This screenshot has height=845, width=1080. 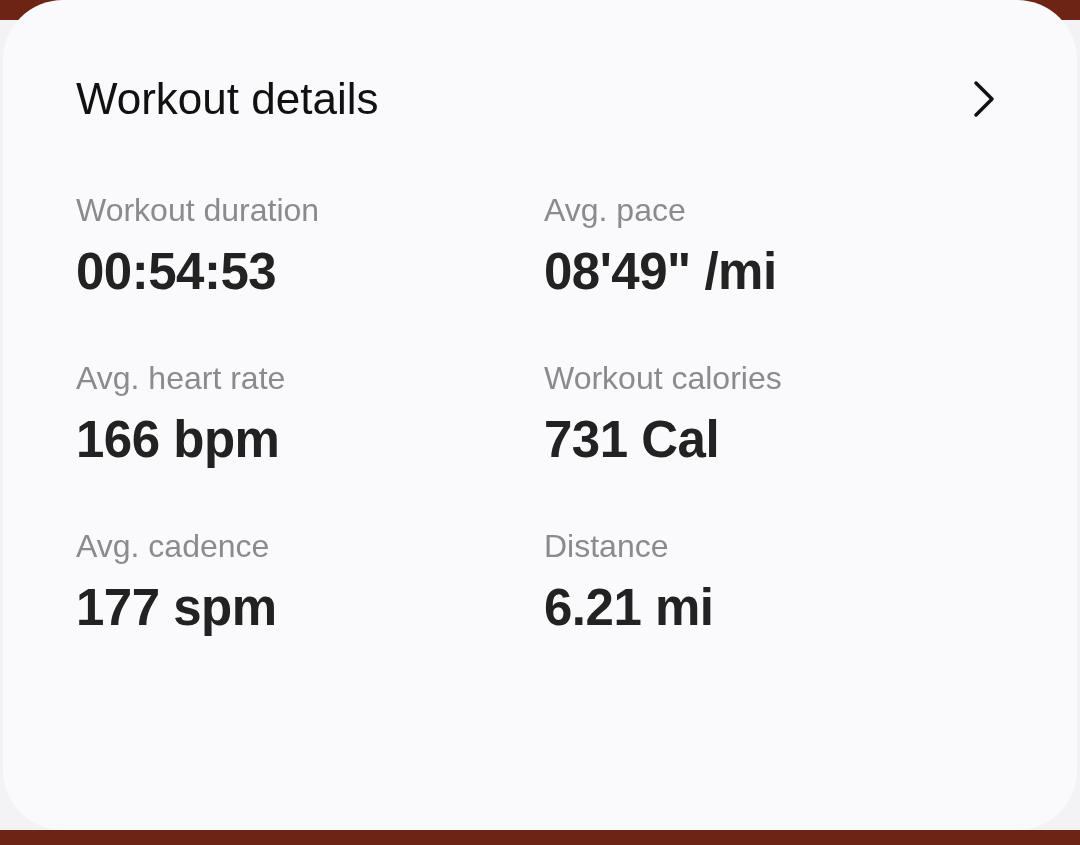 I want to click on stat-value: 166 bpm, so click(x=178, y=440).